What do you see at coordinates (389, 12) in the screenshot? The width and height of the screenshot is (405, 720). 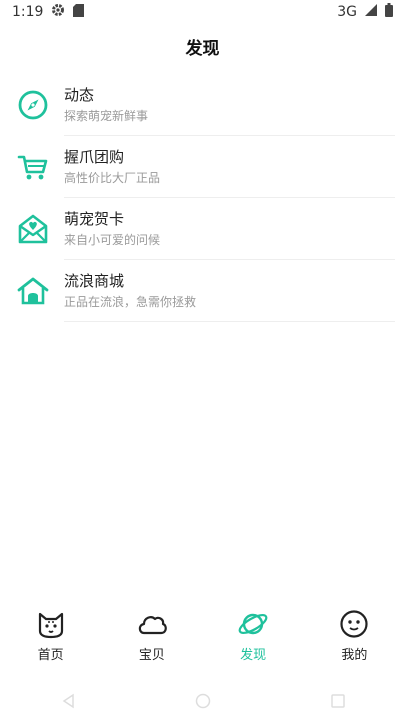 I see `battery-icon` at bounding box center [389, 12].